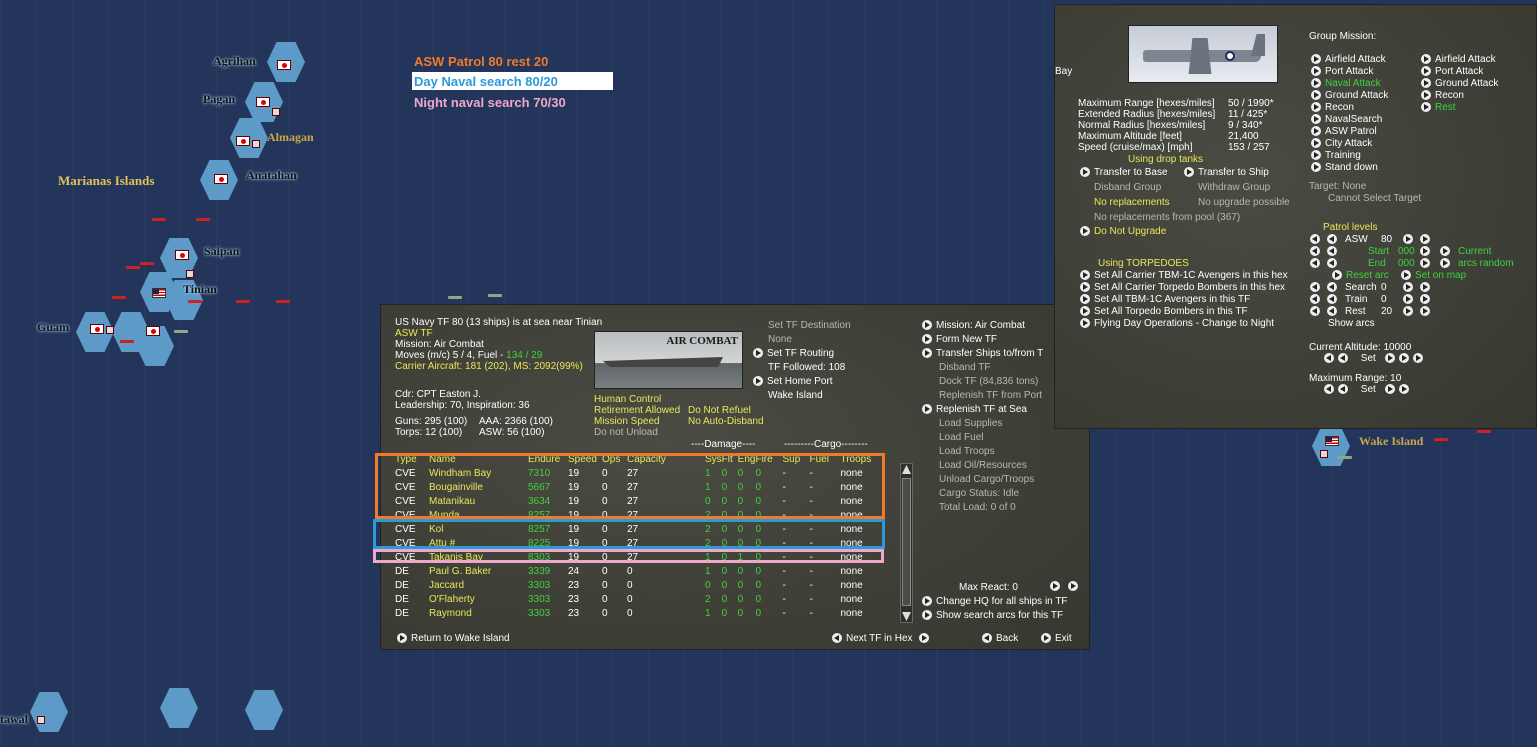 The height and width of the screenshot is (747, 1537). Describe the element at coordinates (719, 410) in the screenshot. I see `do-not-refuel: Do Not Refuel` at that location.